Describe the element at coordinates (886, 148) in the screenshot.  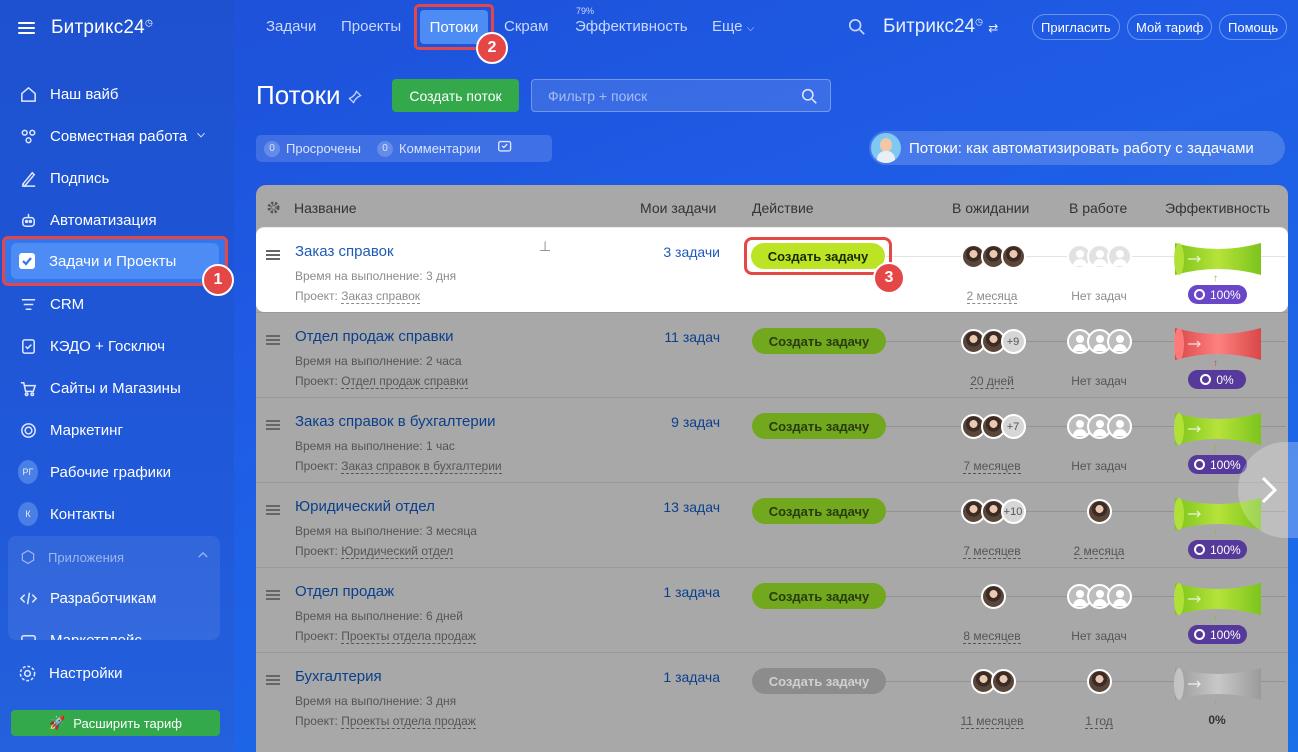
I see `presenter-avatar` at that location.